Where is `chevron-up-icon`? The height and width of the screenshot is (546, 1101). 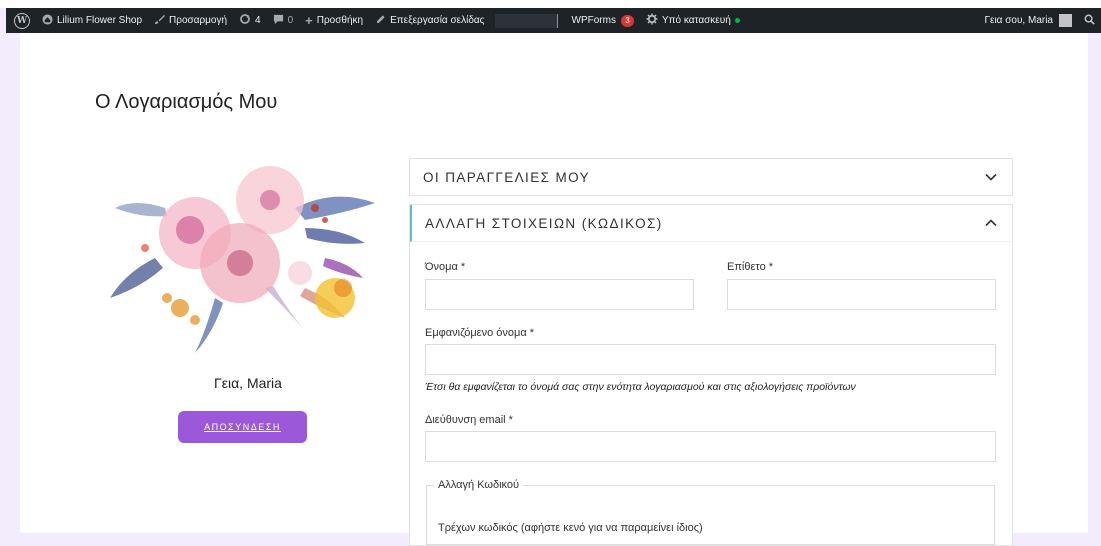 chevron-up-icon is located at coordinates (991, 223).